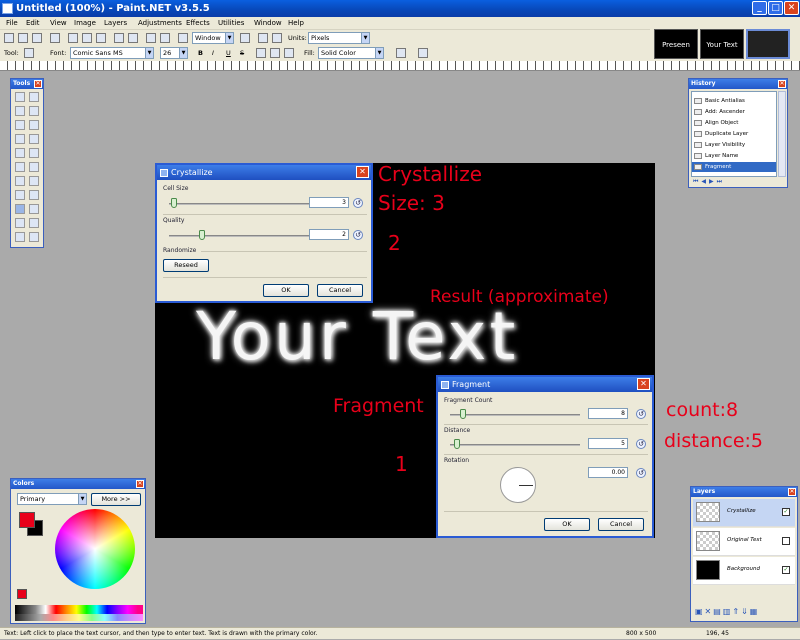 The image size is (800, 640). I want to click on ok-button: OK, so click(567, 524).